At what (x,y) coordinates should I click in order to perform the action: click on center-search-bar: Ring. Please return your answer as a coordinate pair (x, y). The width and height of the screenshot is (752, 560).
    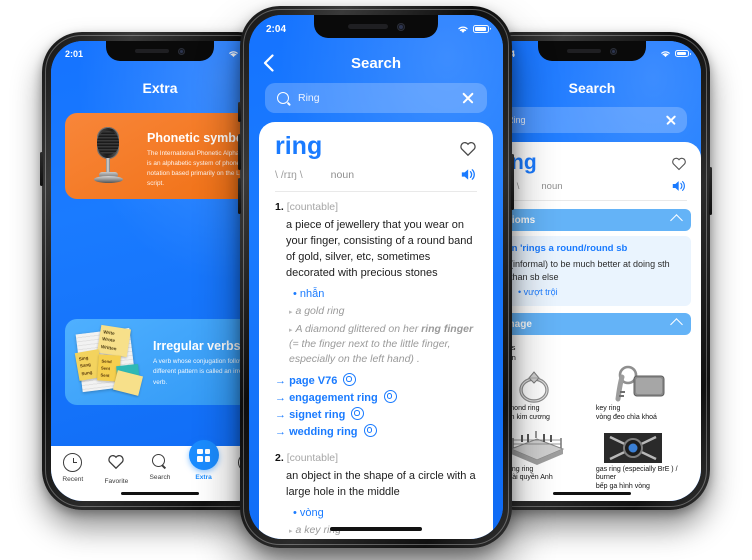
    Looking at the image, I should click on (376, 98).